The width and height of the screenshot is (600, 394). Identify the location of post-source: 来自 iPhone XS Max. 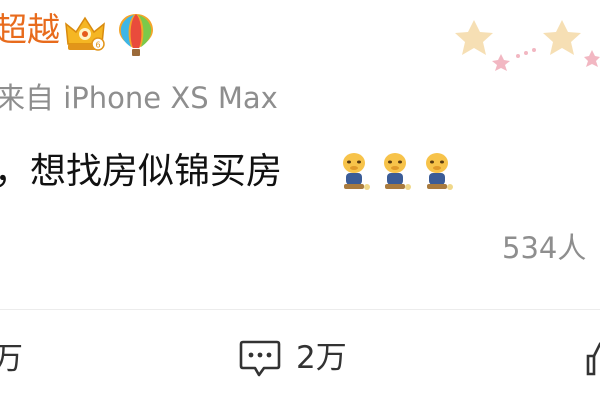
(139, 98).